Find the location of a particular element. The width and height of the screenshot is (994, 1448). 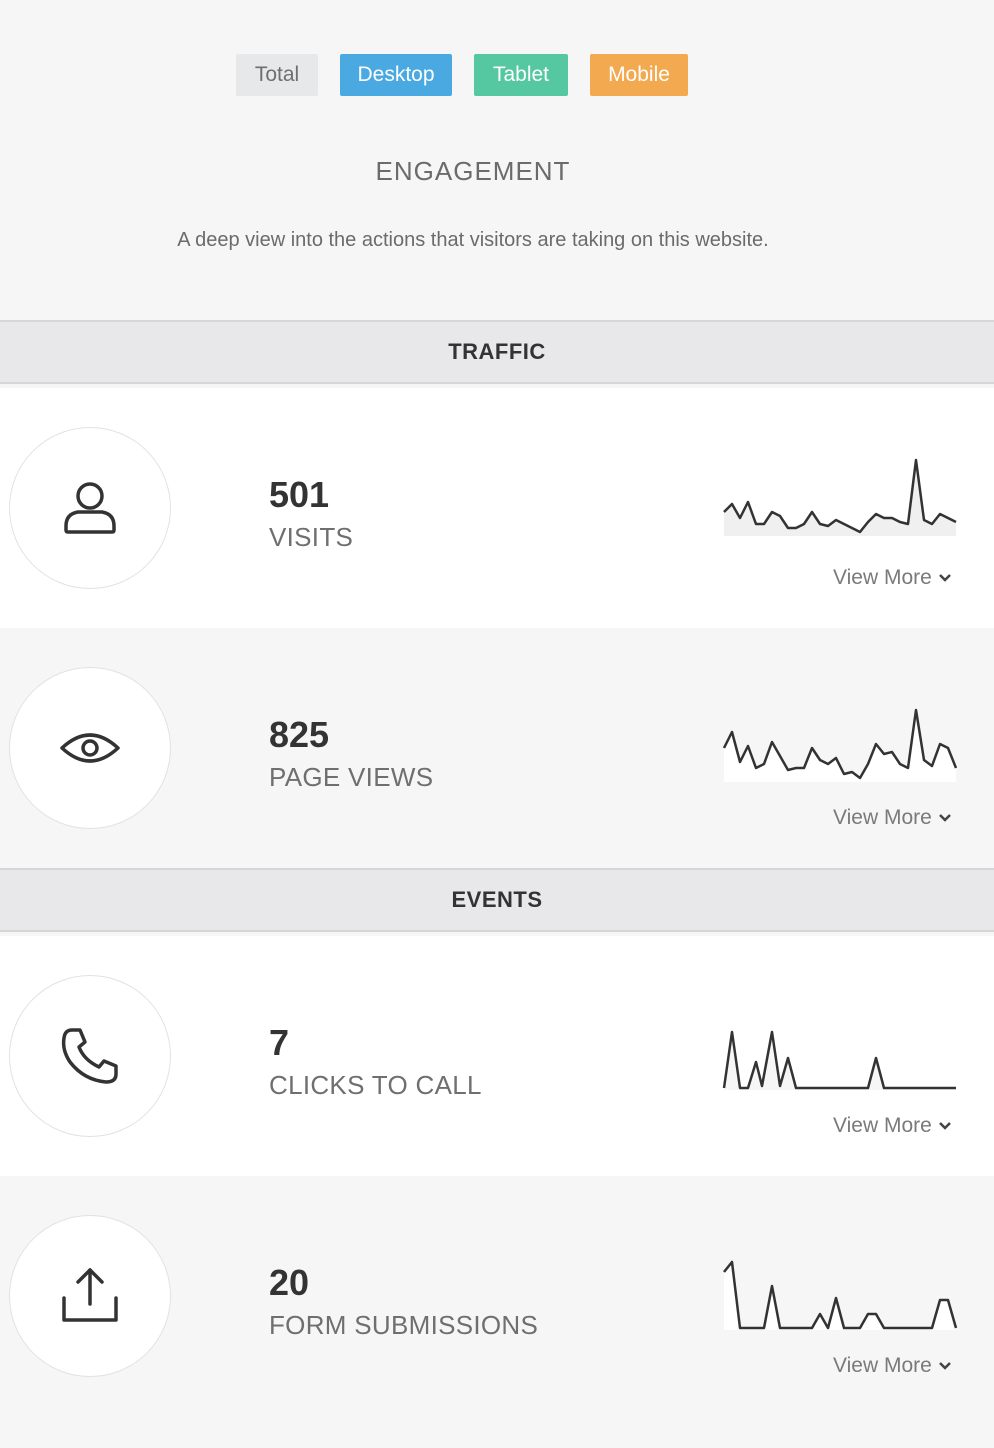

phone-icon is located at coordinates (89, 1056).